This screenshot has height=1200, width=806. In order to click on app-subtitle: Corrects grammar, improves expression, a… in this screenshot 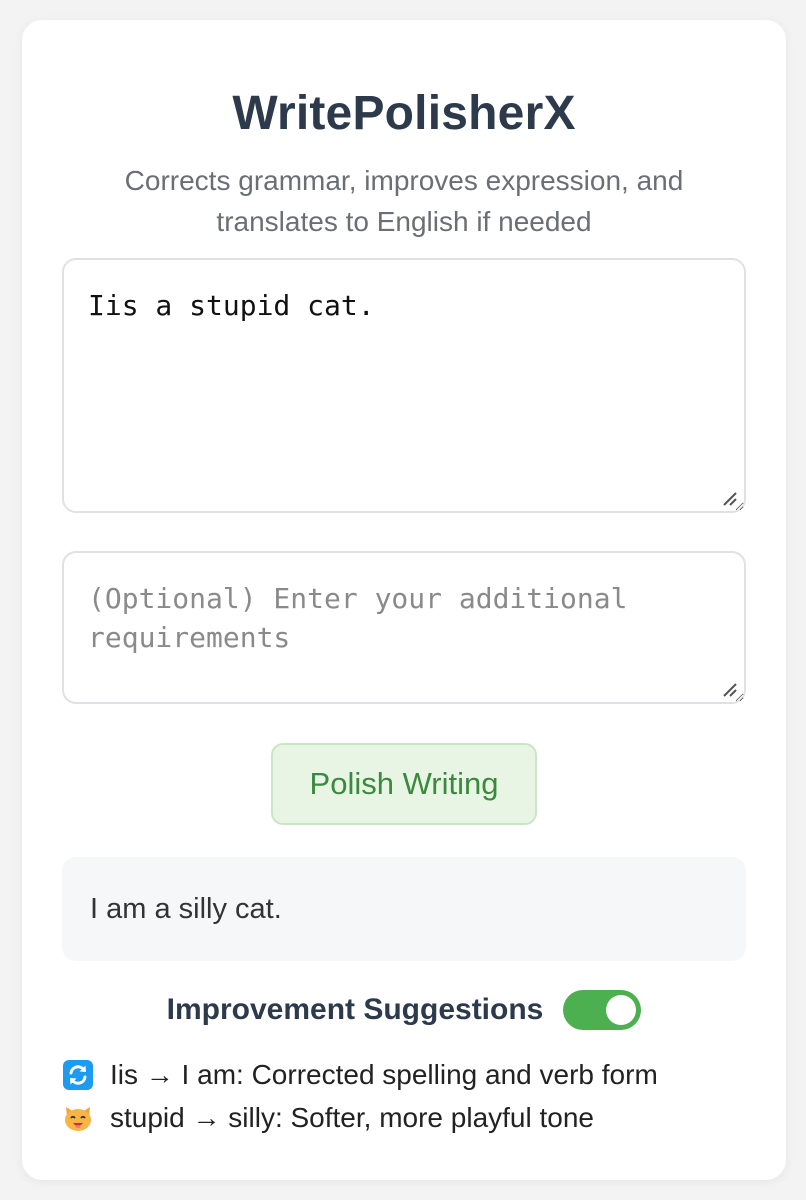, I will do `click(404, 201)`.